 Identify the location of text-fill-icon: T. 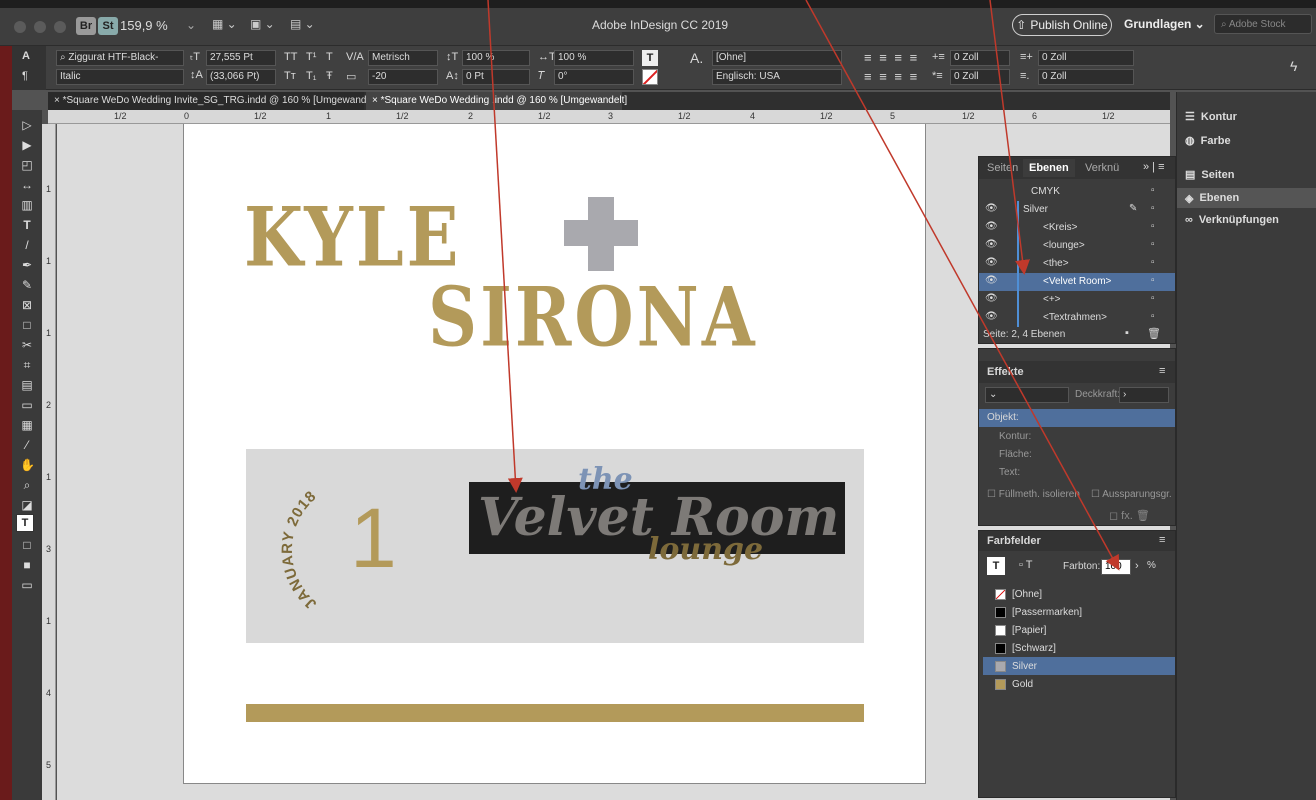
(650, 58).